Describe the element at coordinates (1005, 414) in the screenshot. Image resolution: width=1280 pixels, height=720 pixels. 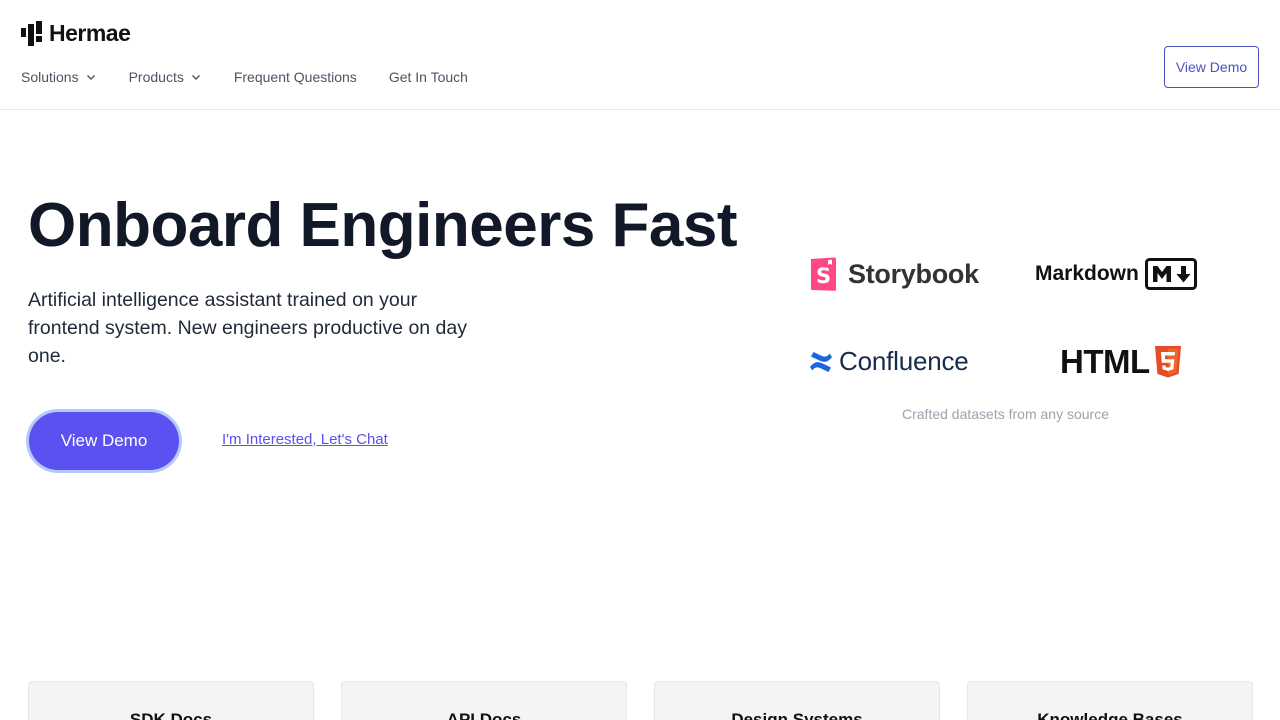
I see `sources-caption: Crafted datasets from any source` at that location.